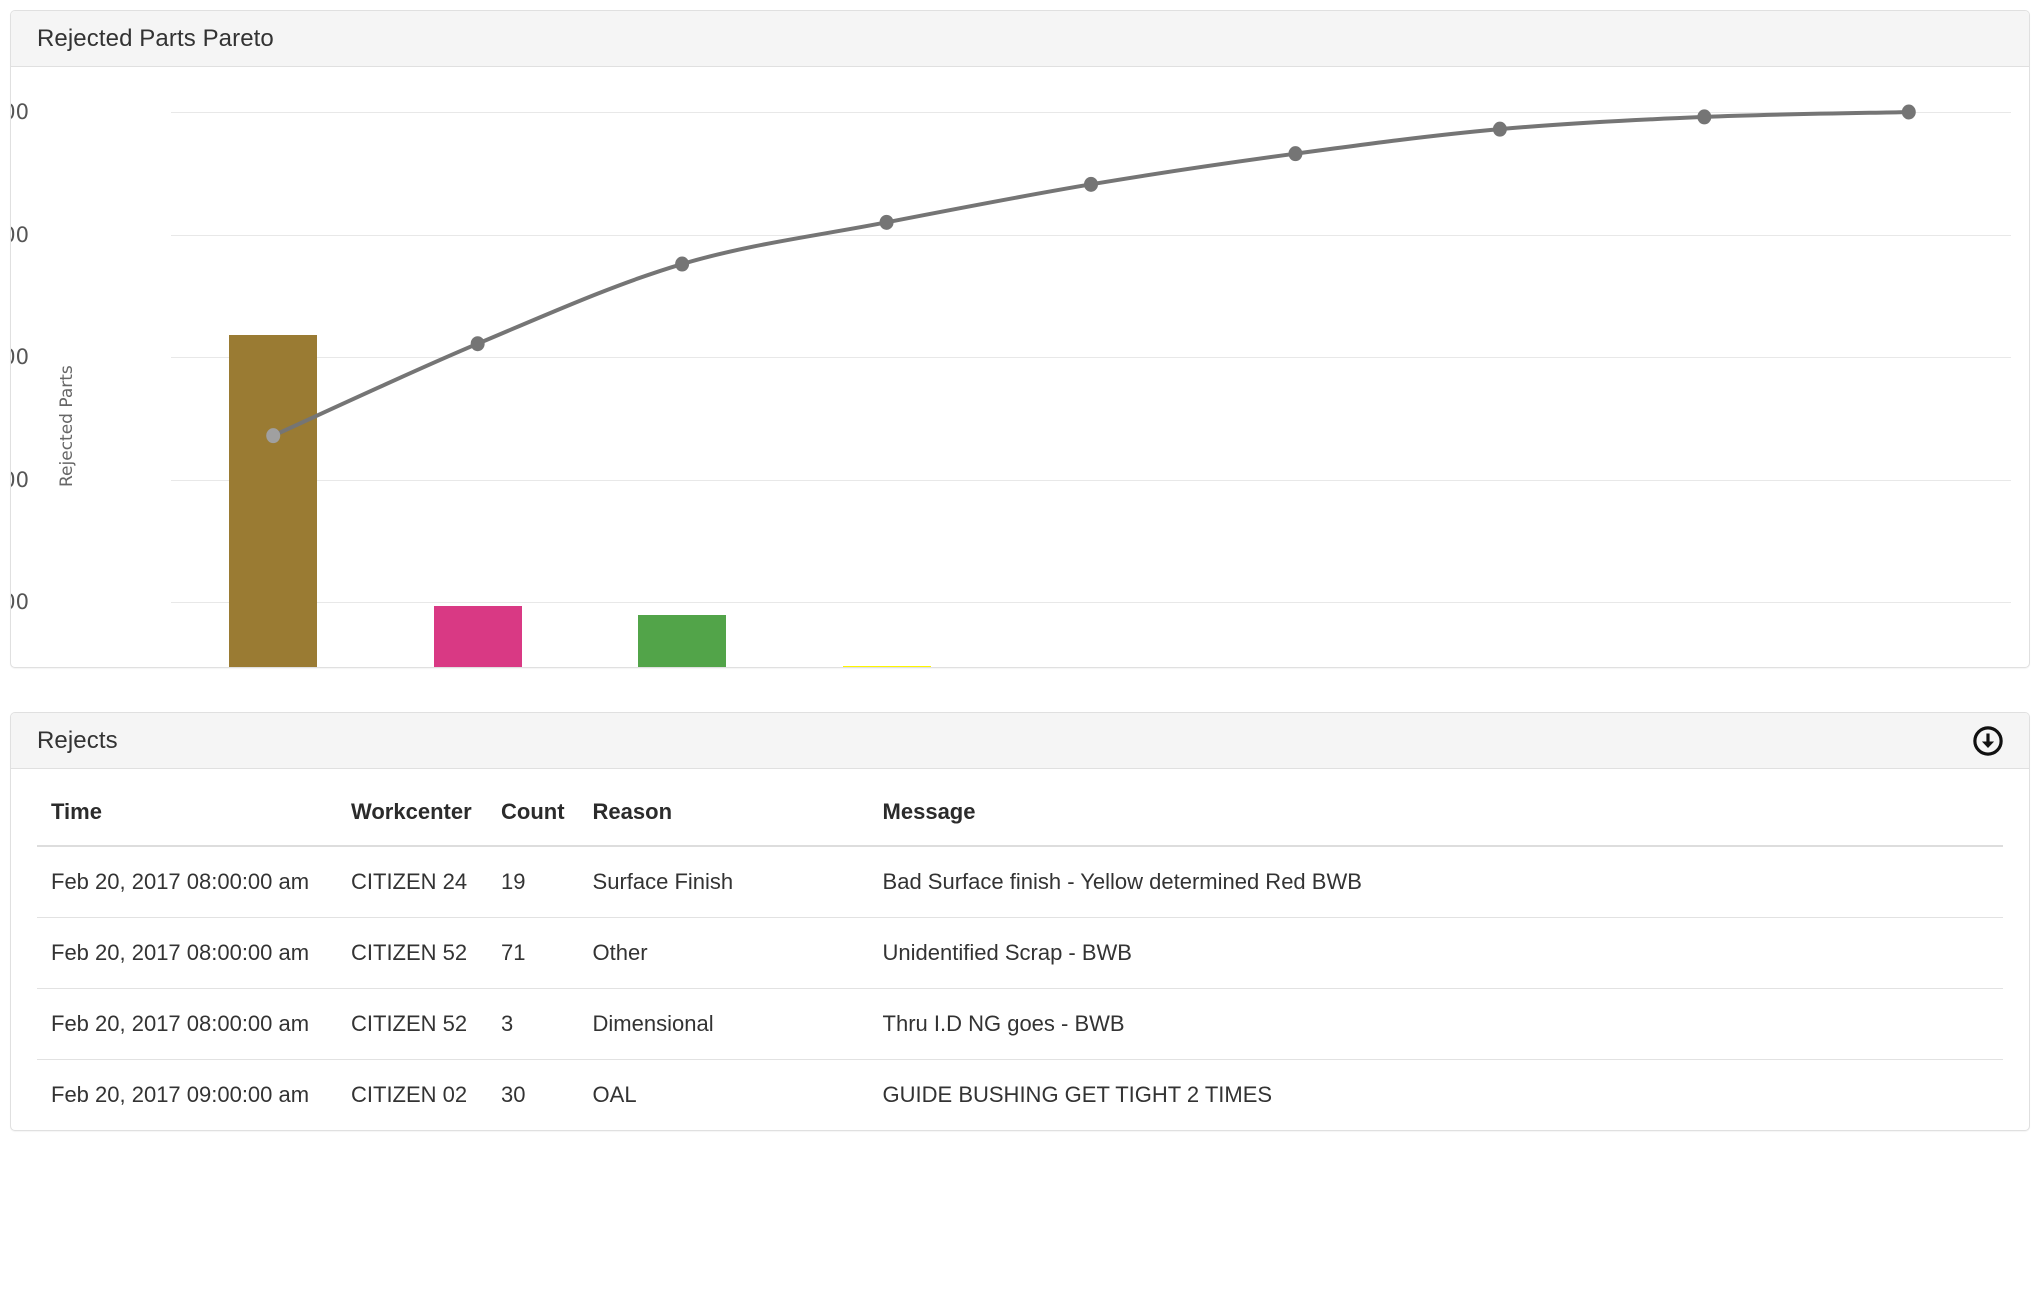 This screenshot has height=1298, width=2040. Describe the element at coordinates (533, 808) in the screenshot. I see `column-header-count: Count` at that location.